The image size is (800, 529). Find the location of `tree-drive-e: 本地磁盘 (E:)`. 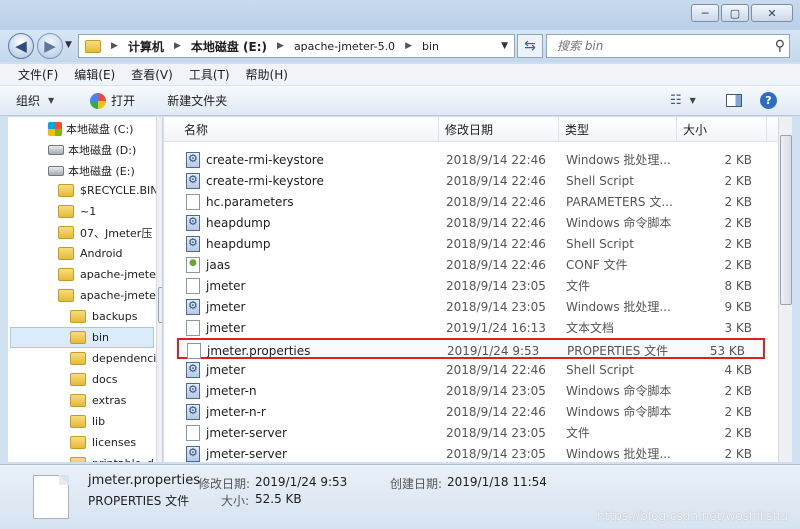

tree-drive-e: 本地磁盘 (E:) is located at coordinates (91, 170).